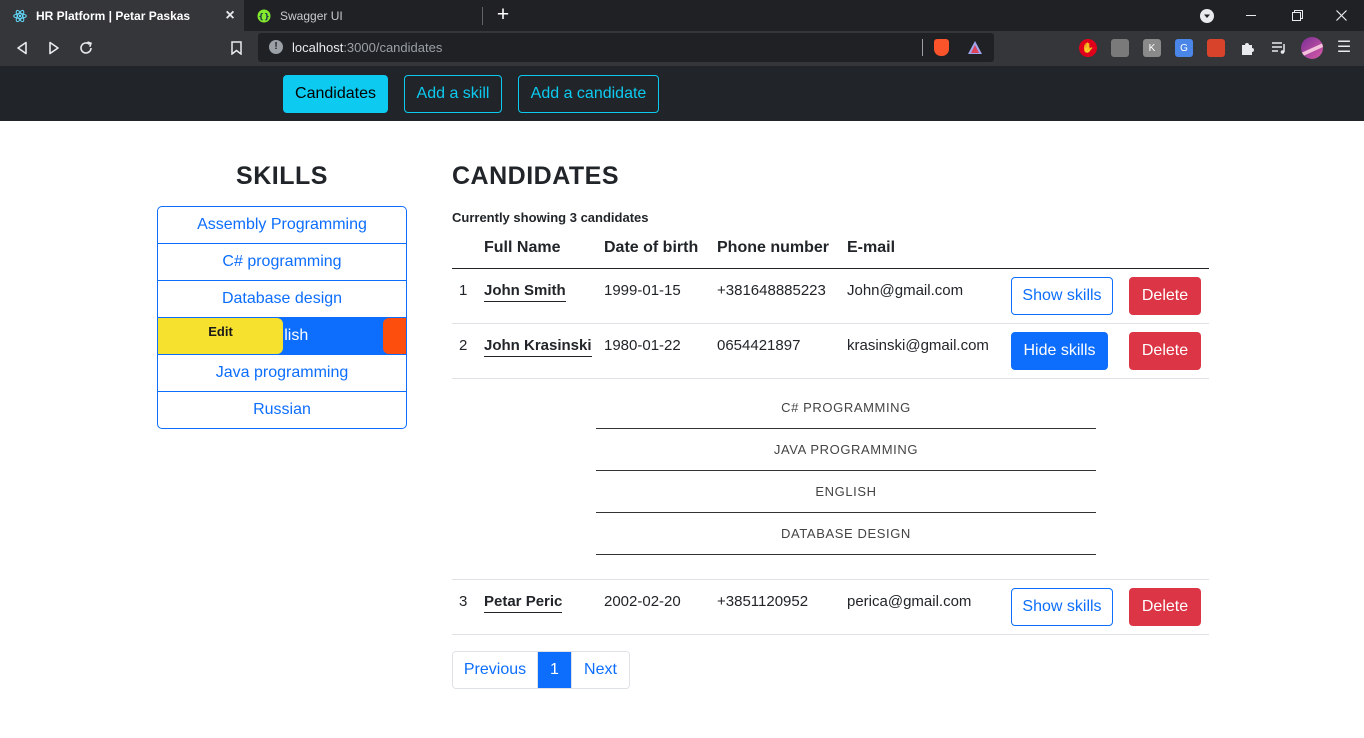 The width and height of the screenshot is (1364, 738). I want to click on candidate-email: krasinski@gmail.com, so click(918, 345).